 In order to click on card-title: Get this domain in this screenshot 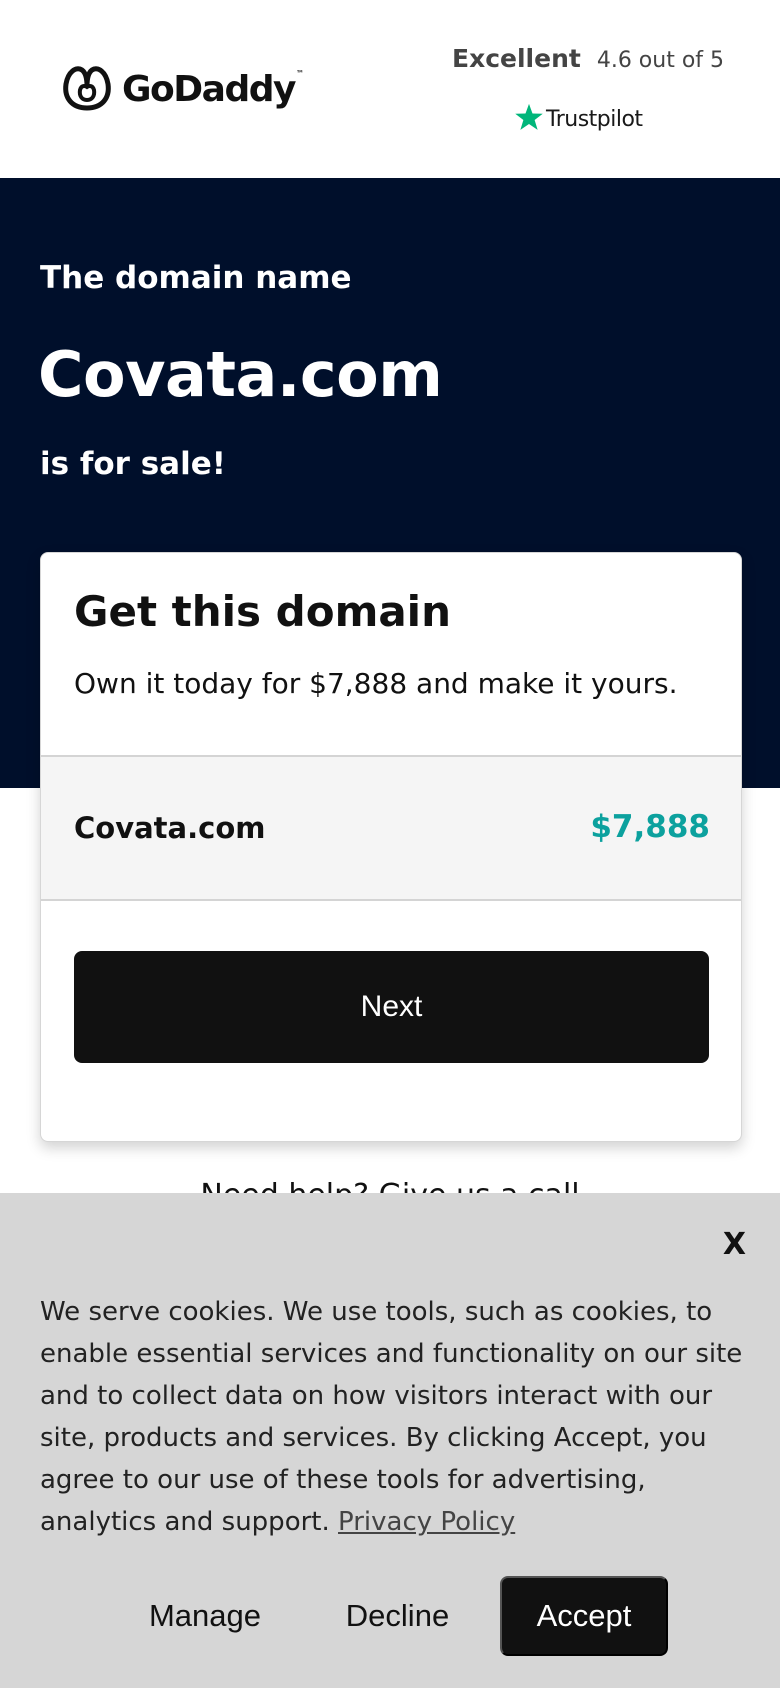, I will do `click(262, 611)`.